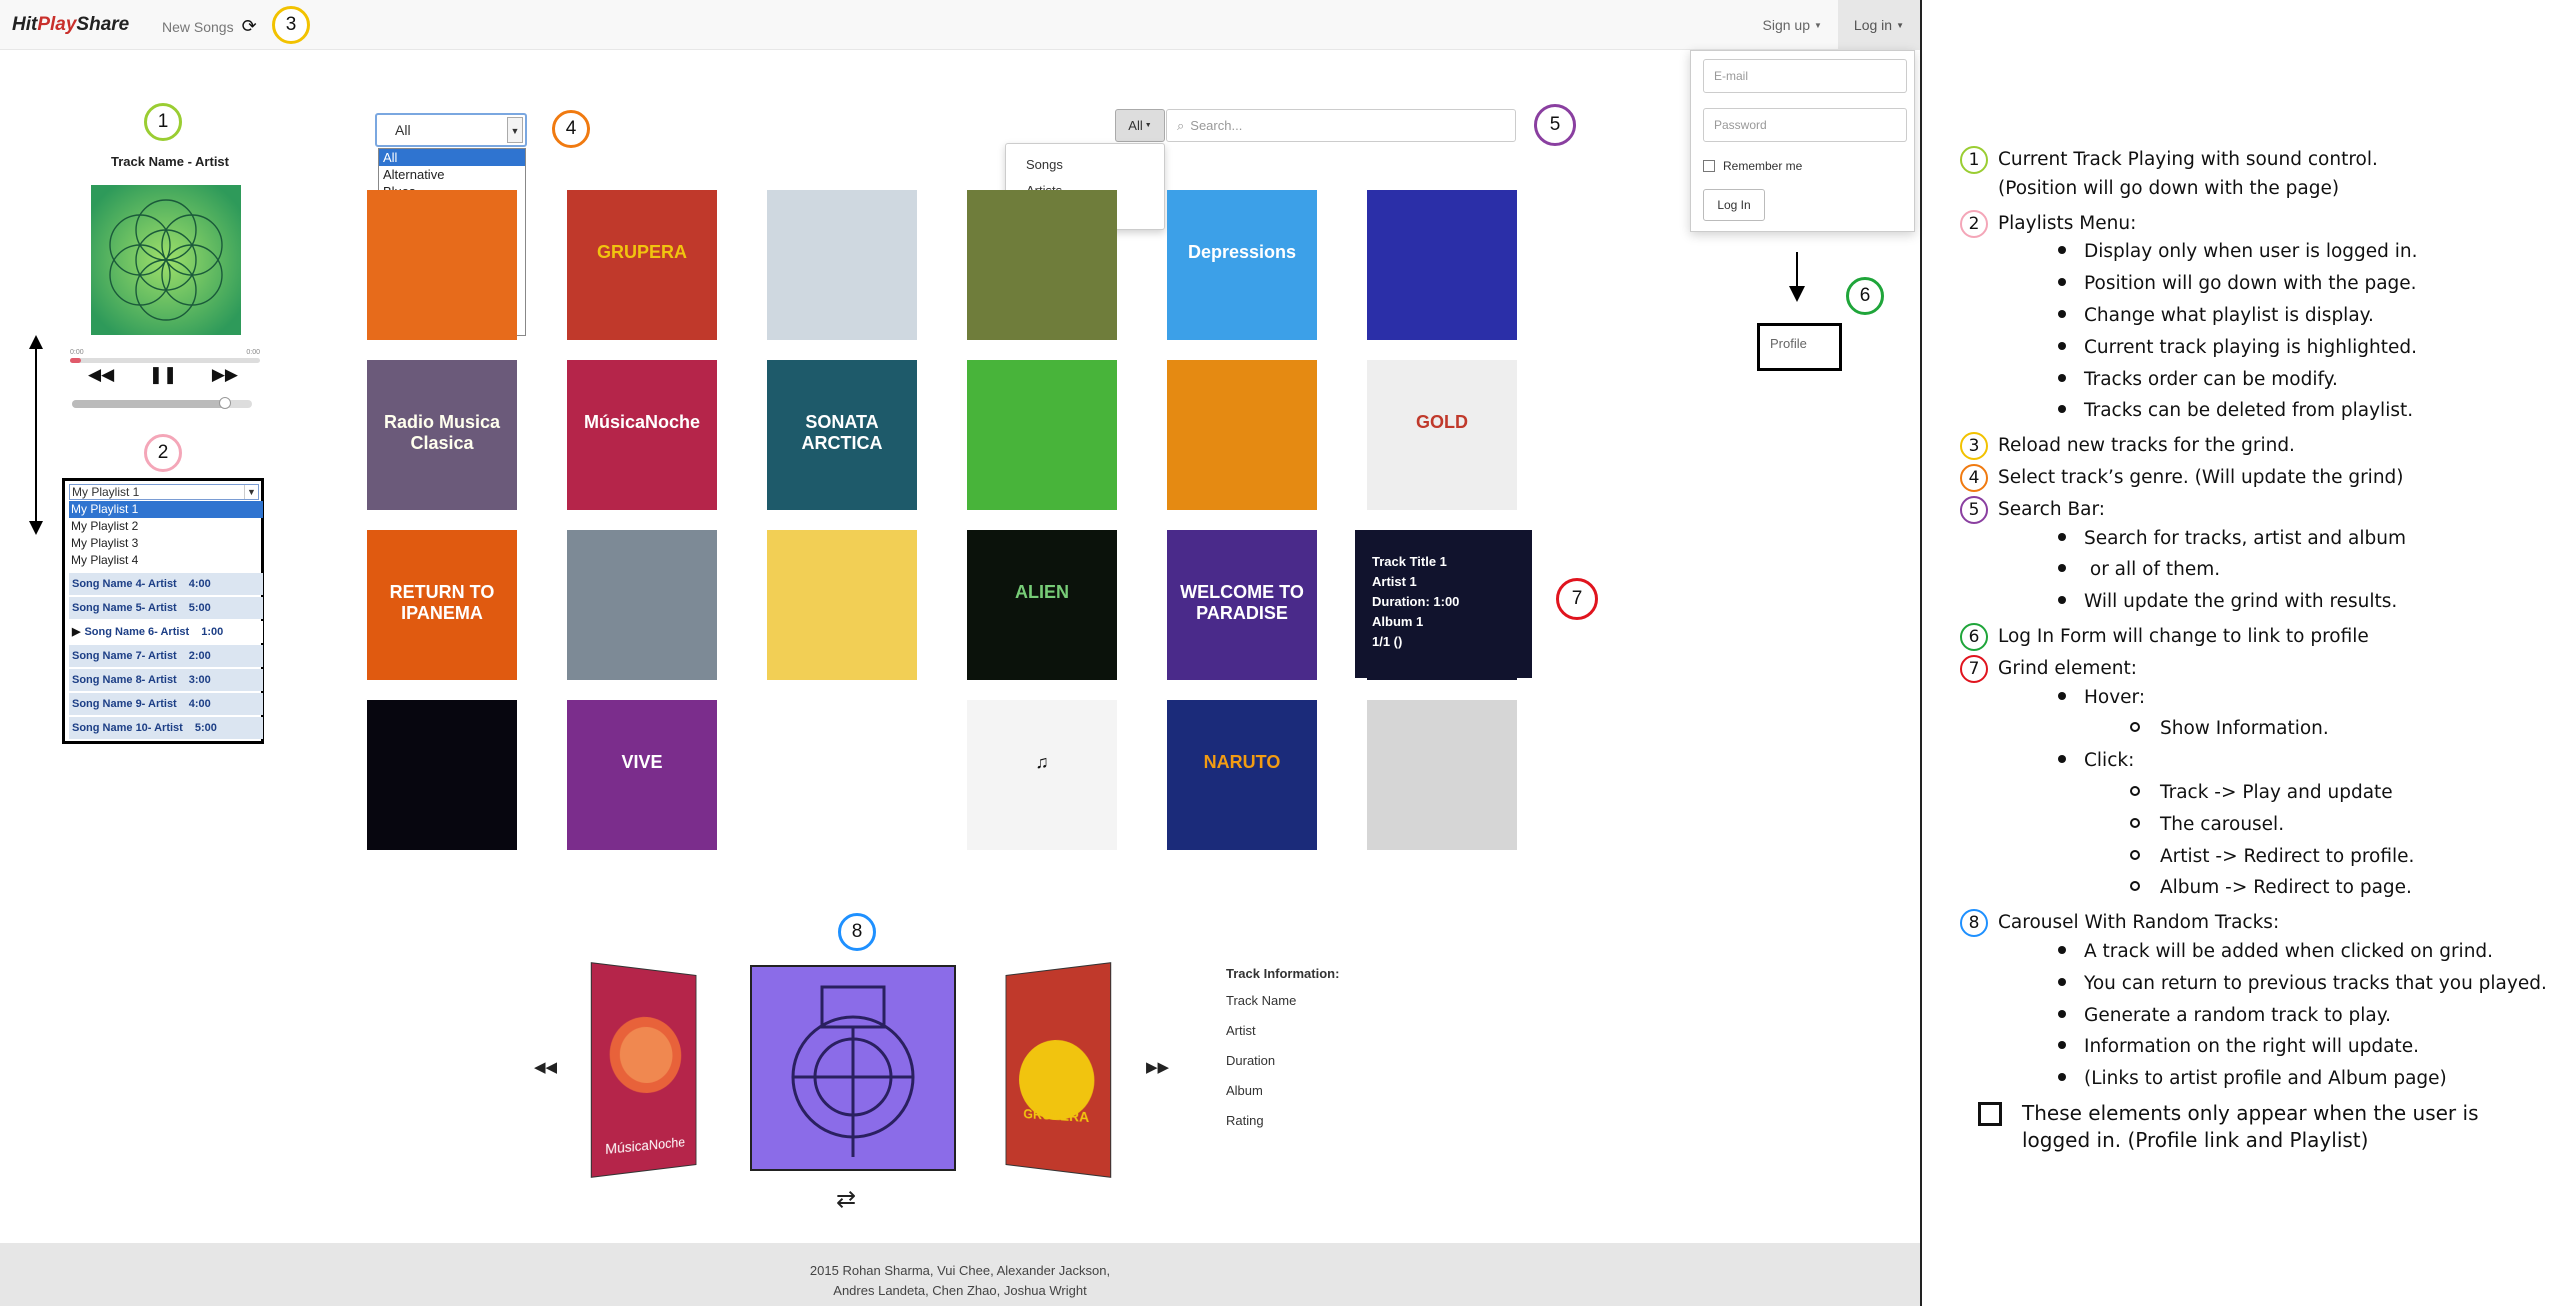  Describe the element at coordinates (225, 375) in the screenshot. I see `fast-forward-icon: ▶▶` at that location.